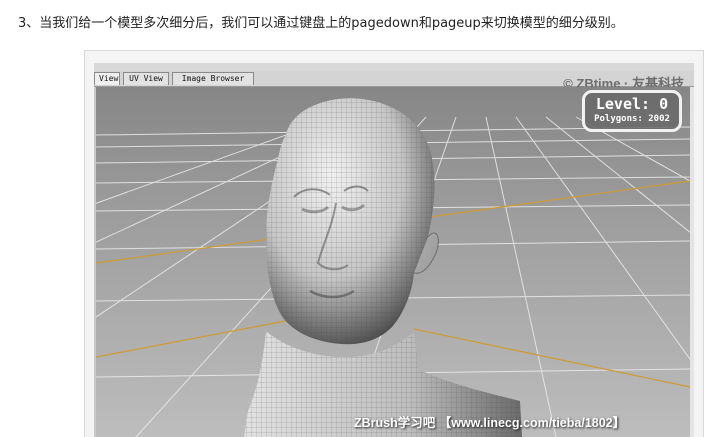 The height and width of the screenshot is (437, 709). What do you see at coordinates (692, 262) in the screenshot?
I see `viewport-scrollbar` at bounding box center [692, 262].